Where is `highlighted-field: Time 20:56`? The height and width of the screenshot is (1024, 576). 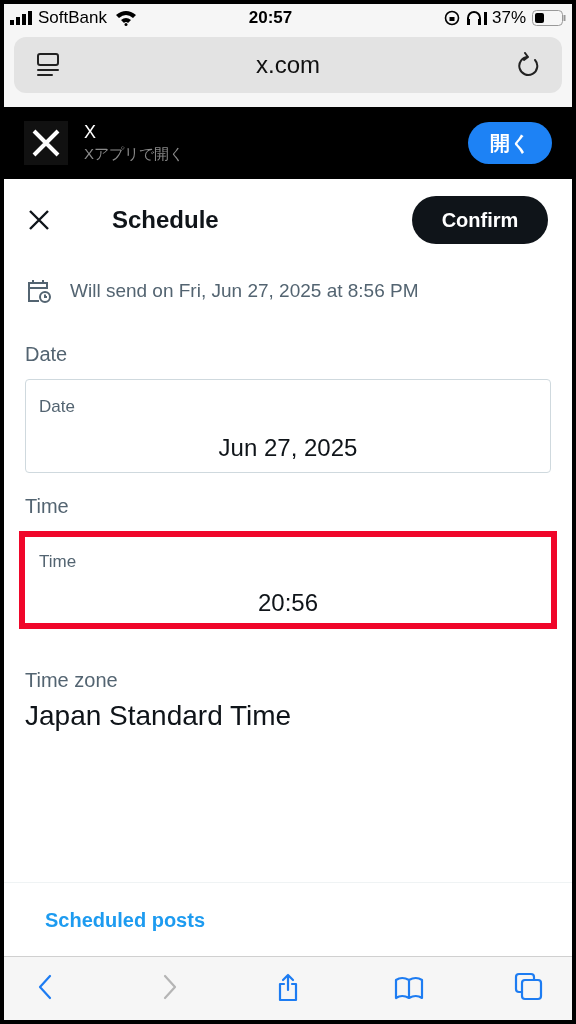 highlighted-field: Time 20:56 is located at coordinates (288, 580).